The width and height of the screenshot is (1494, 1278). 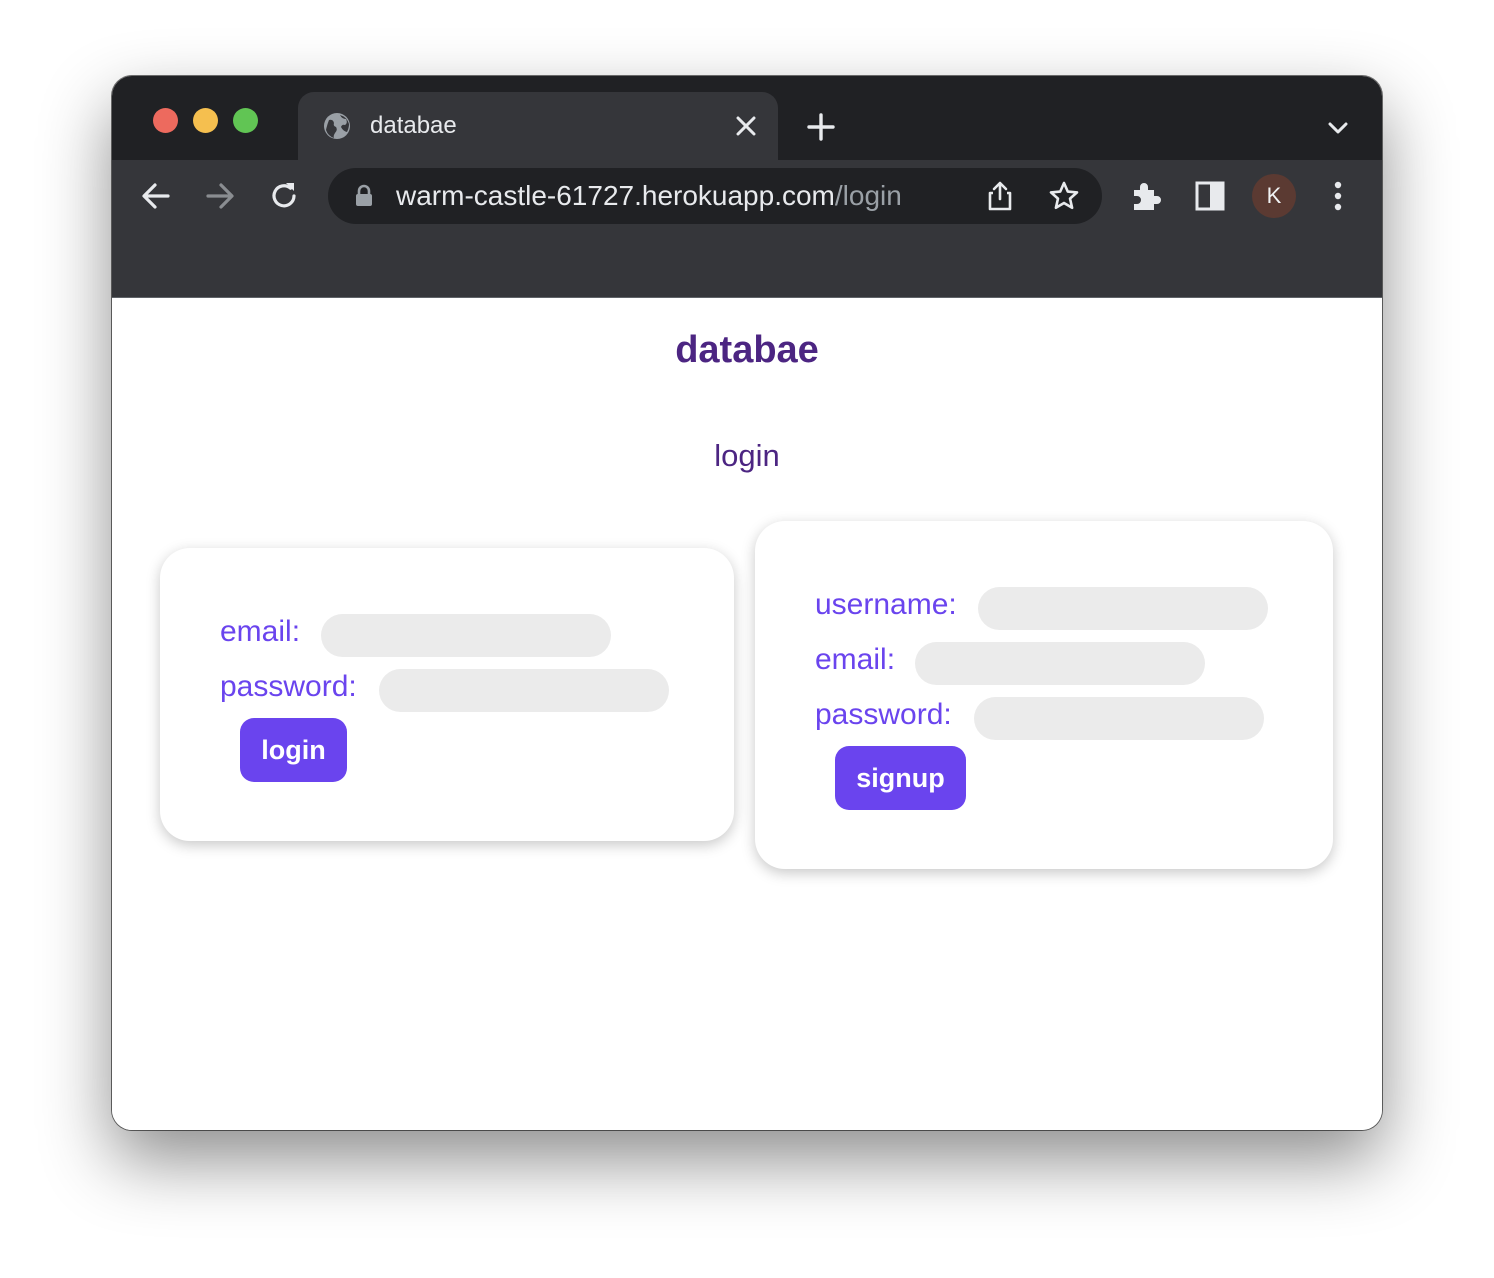 What do you see at coordinates (1338, 196) in the screenshot?
I see `kebab-menu-icon` at bounding box center [1338, 196].